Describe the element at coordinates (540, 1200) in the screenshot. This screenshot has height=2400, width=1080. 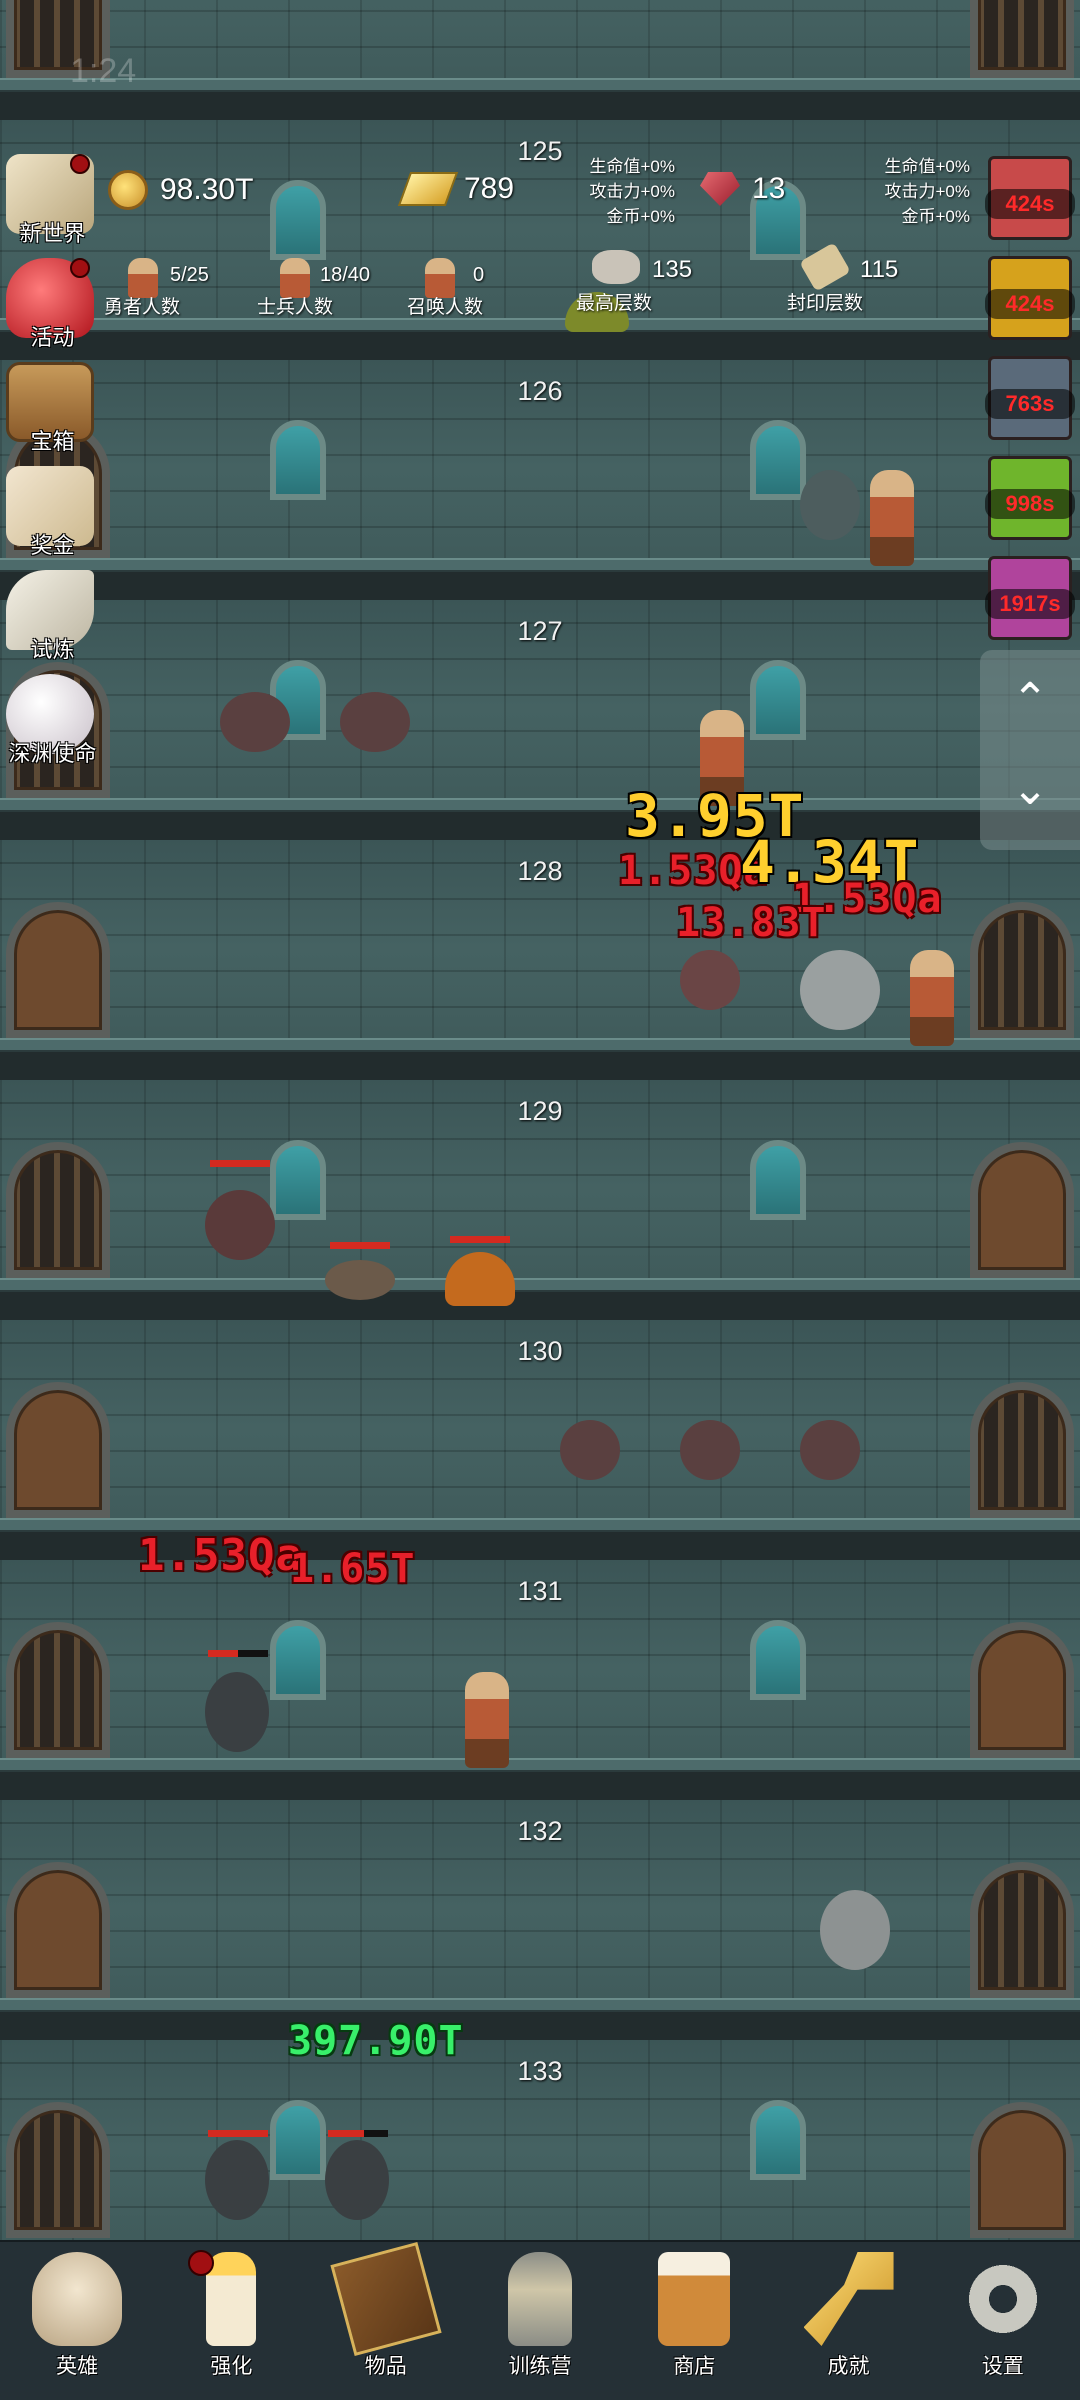
I see `floor-129: 129` at that location.